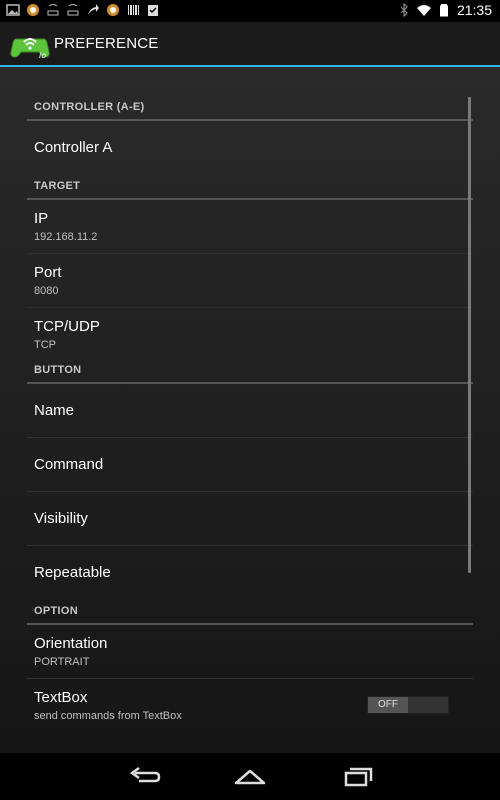 The height and width of the screenshot is (800, 500). Describe the element at coordinates (250, 44) in the screenshot. I see `action-bar: io PREFERENCE` at that location.